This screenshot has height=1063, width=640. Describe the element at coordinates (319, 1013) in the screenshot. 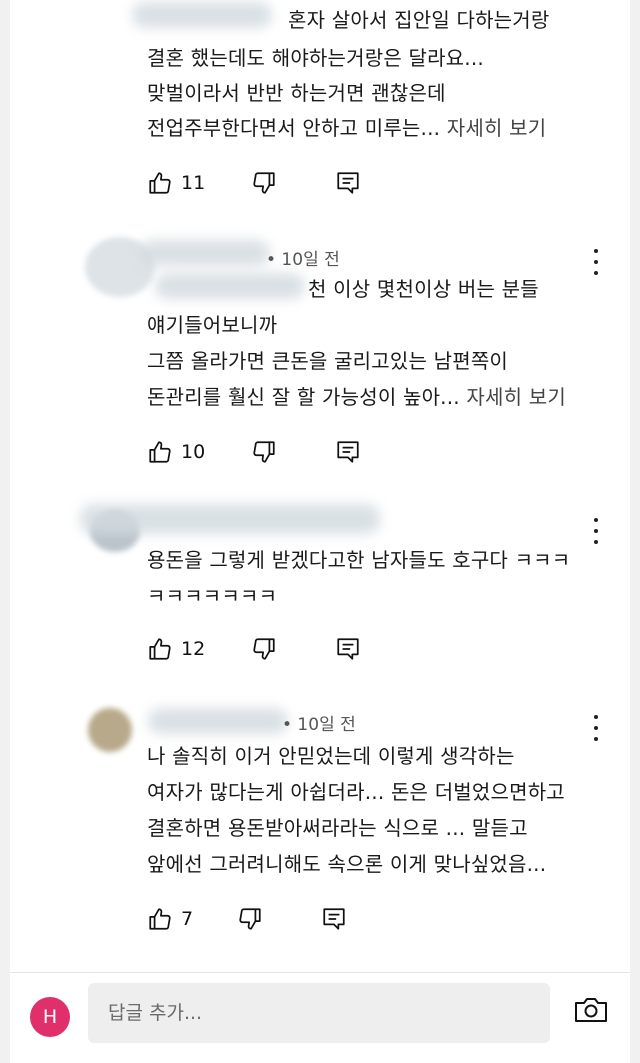

I see `reply-input` at that location.